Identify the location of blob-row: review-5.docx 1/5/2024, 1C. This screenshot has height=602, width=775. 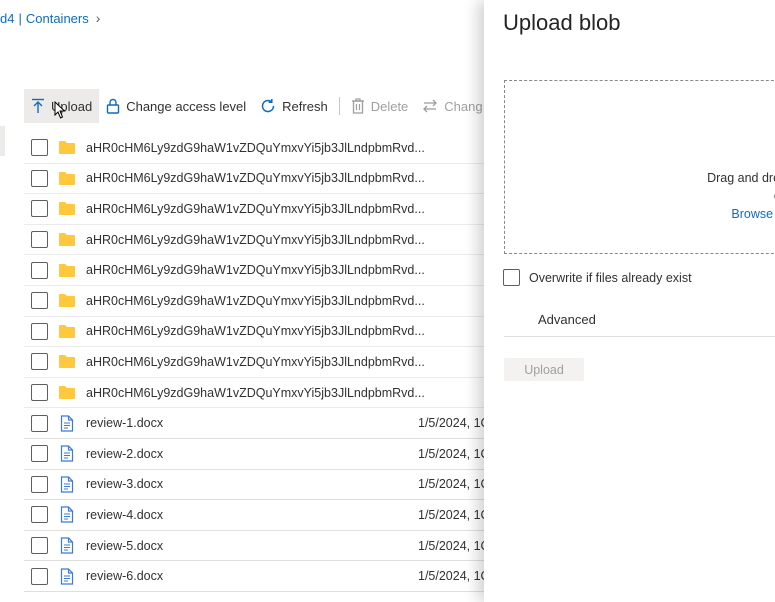
(254, 546).